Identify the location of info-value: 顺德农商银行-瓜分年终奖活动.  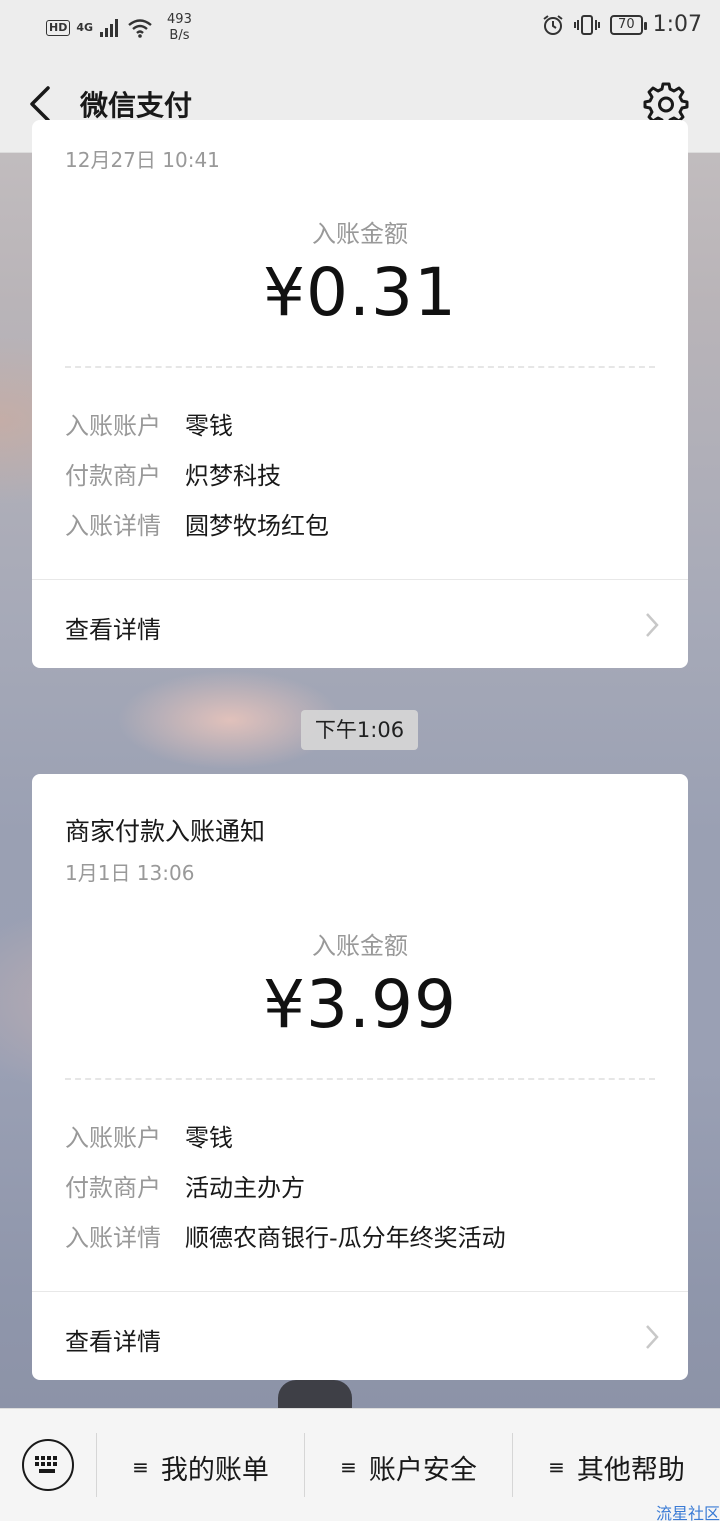
(345, 1238).